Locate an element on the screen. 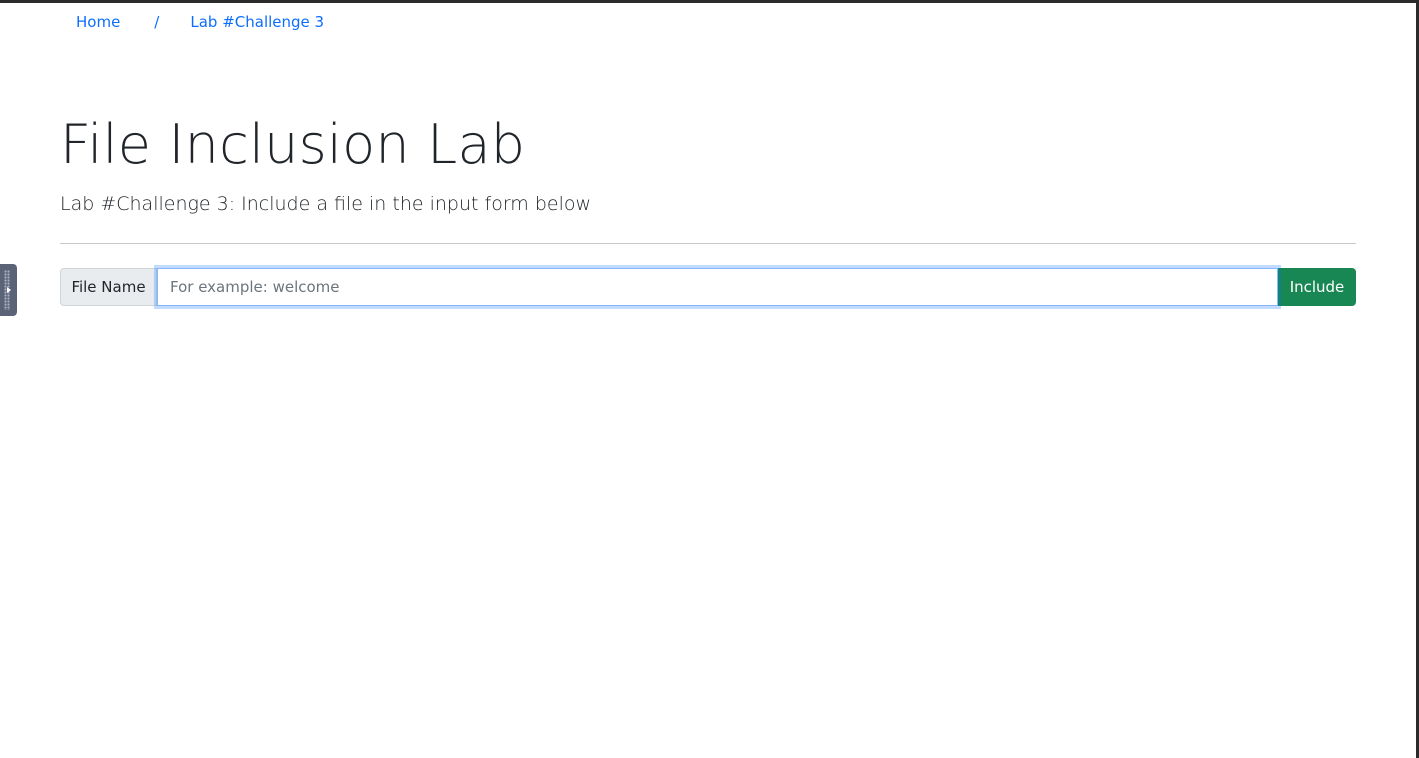 This screenshot has height=758, width=1419. breadcrumb-home-link: Home is located at coordinates (98, 22).